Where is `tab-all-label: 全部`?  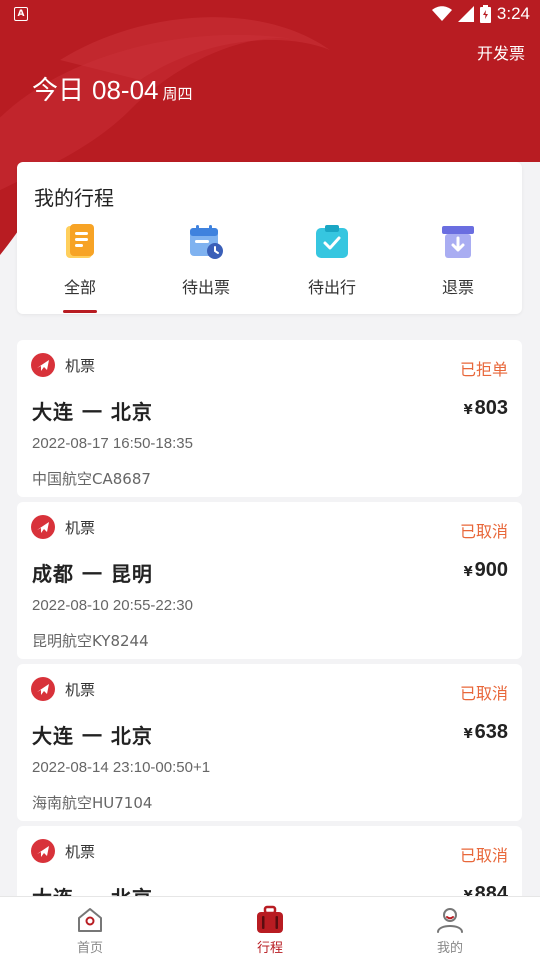
tab-all-label: 全部 is located at coordinates (79, 287).